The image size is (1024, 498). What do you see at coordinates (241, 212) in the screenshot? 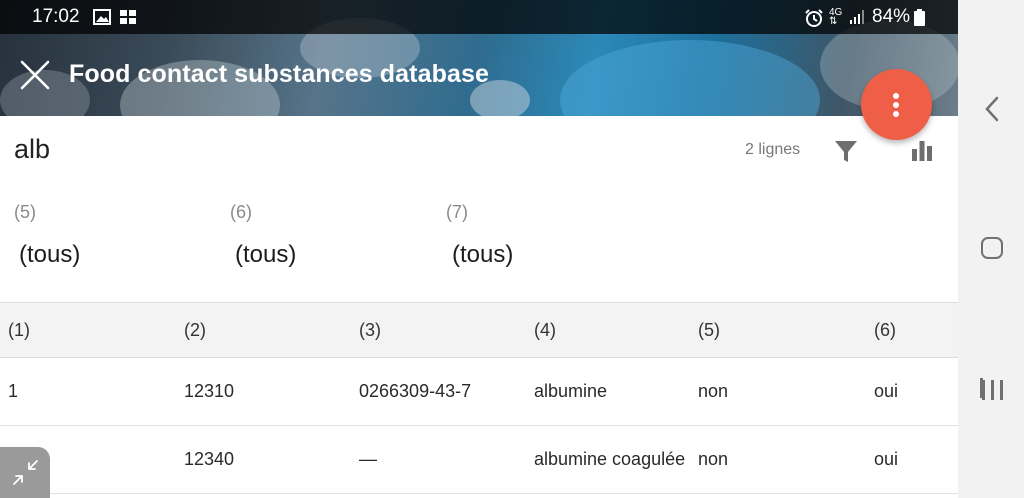
I see `filter-6-label: (6)` at bounding box center [241, 212].